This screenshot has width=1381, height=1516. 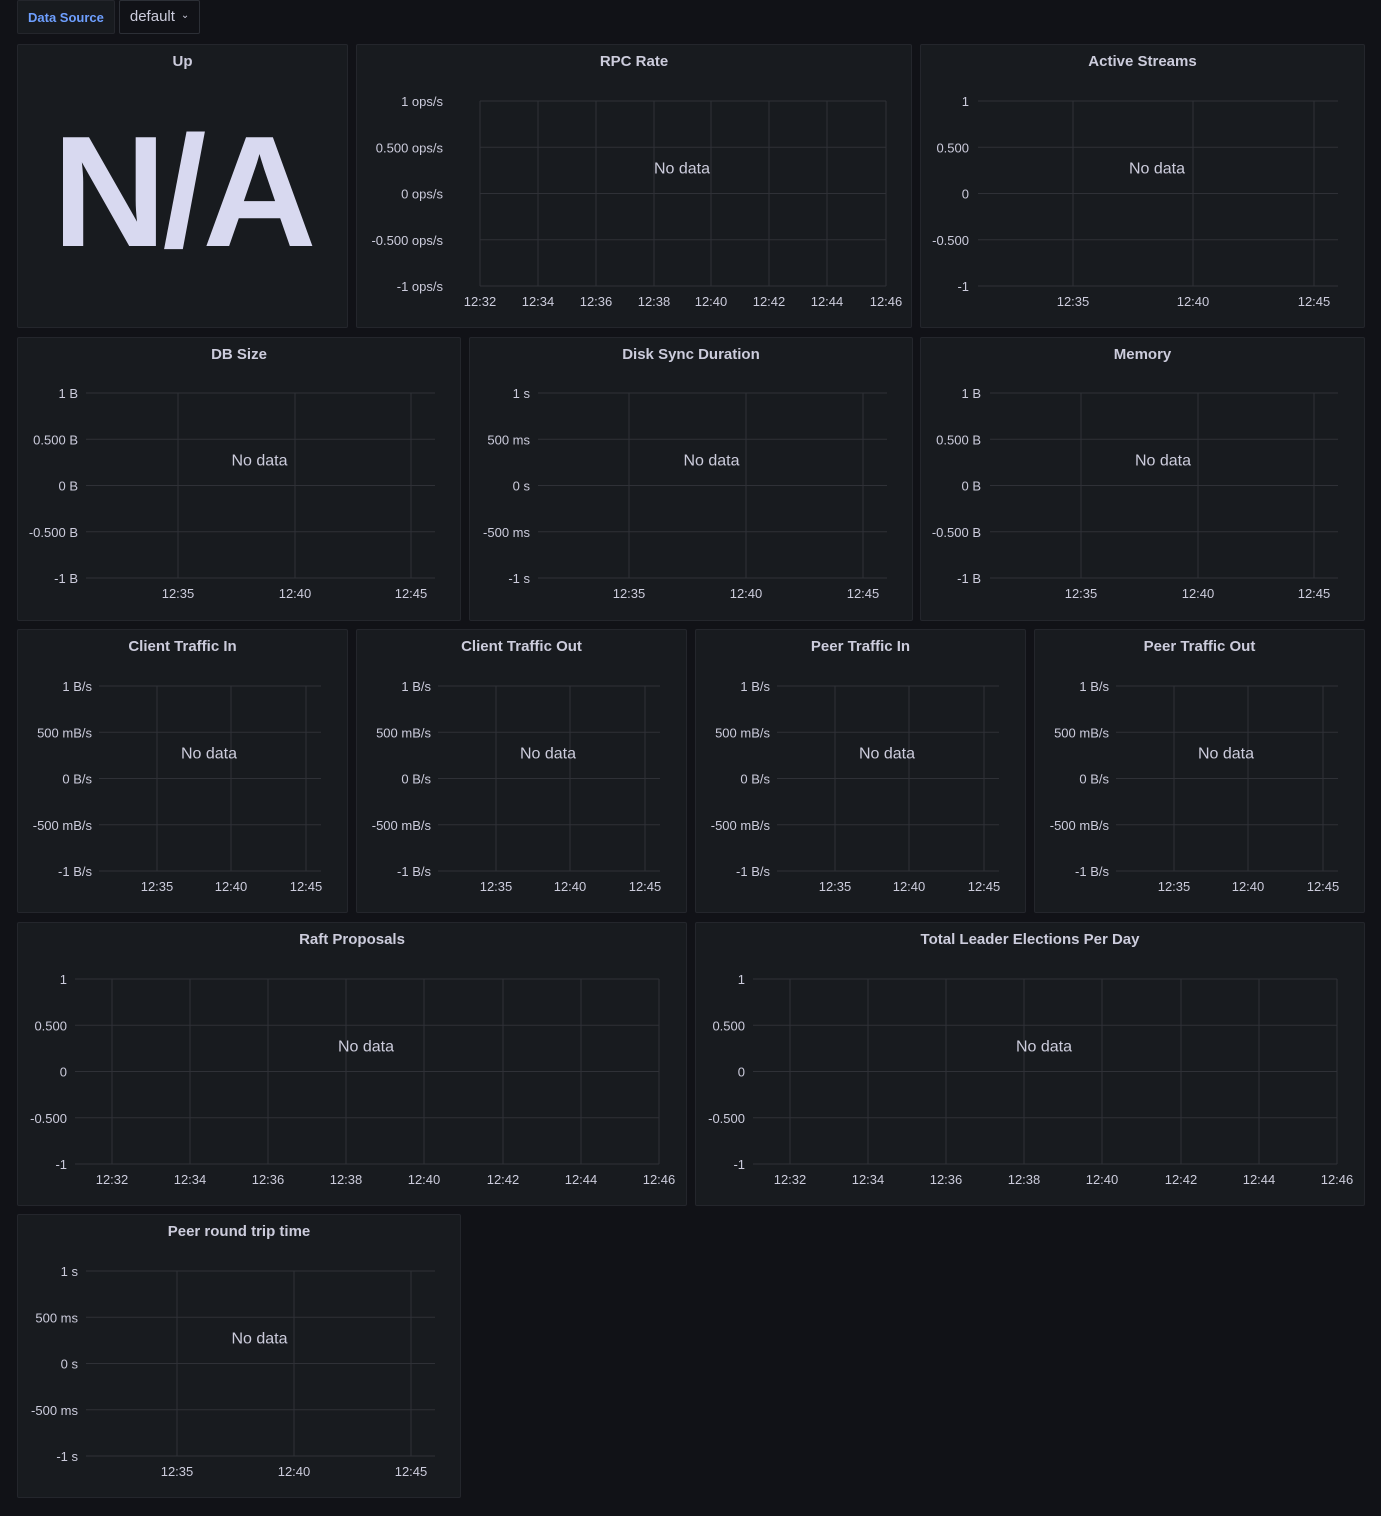 I want to click on y-tick-label: -0.500 ops/s, so click(x=407, y=240).